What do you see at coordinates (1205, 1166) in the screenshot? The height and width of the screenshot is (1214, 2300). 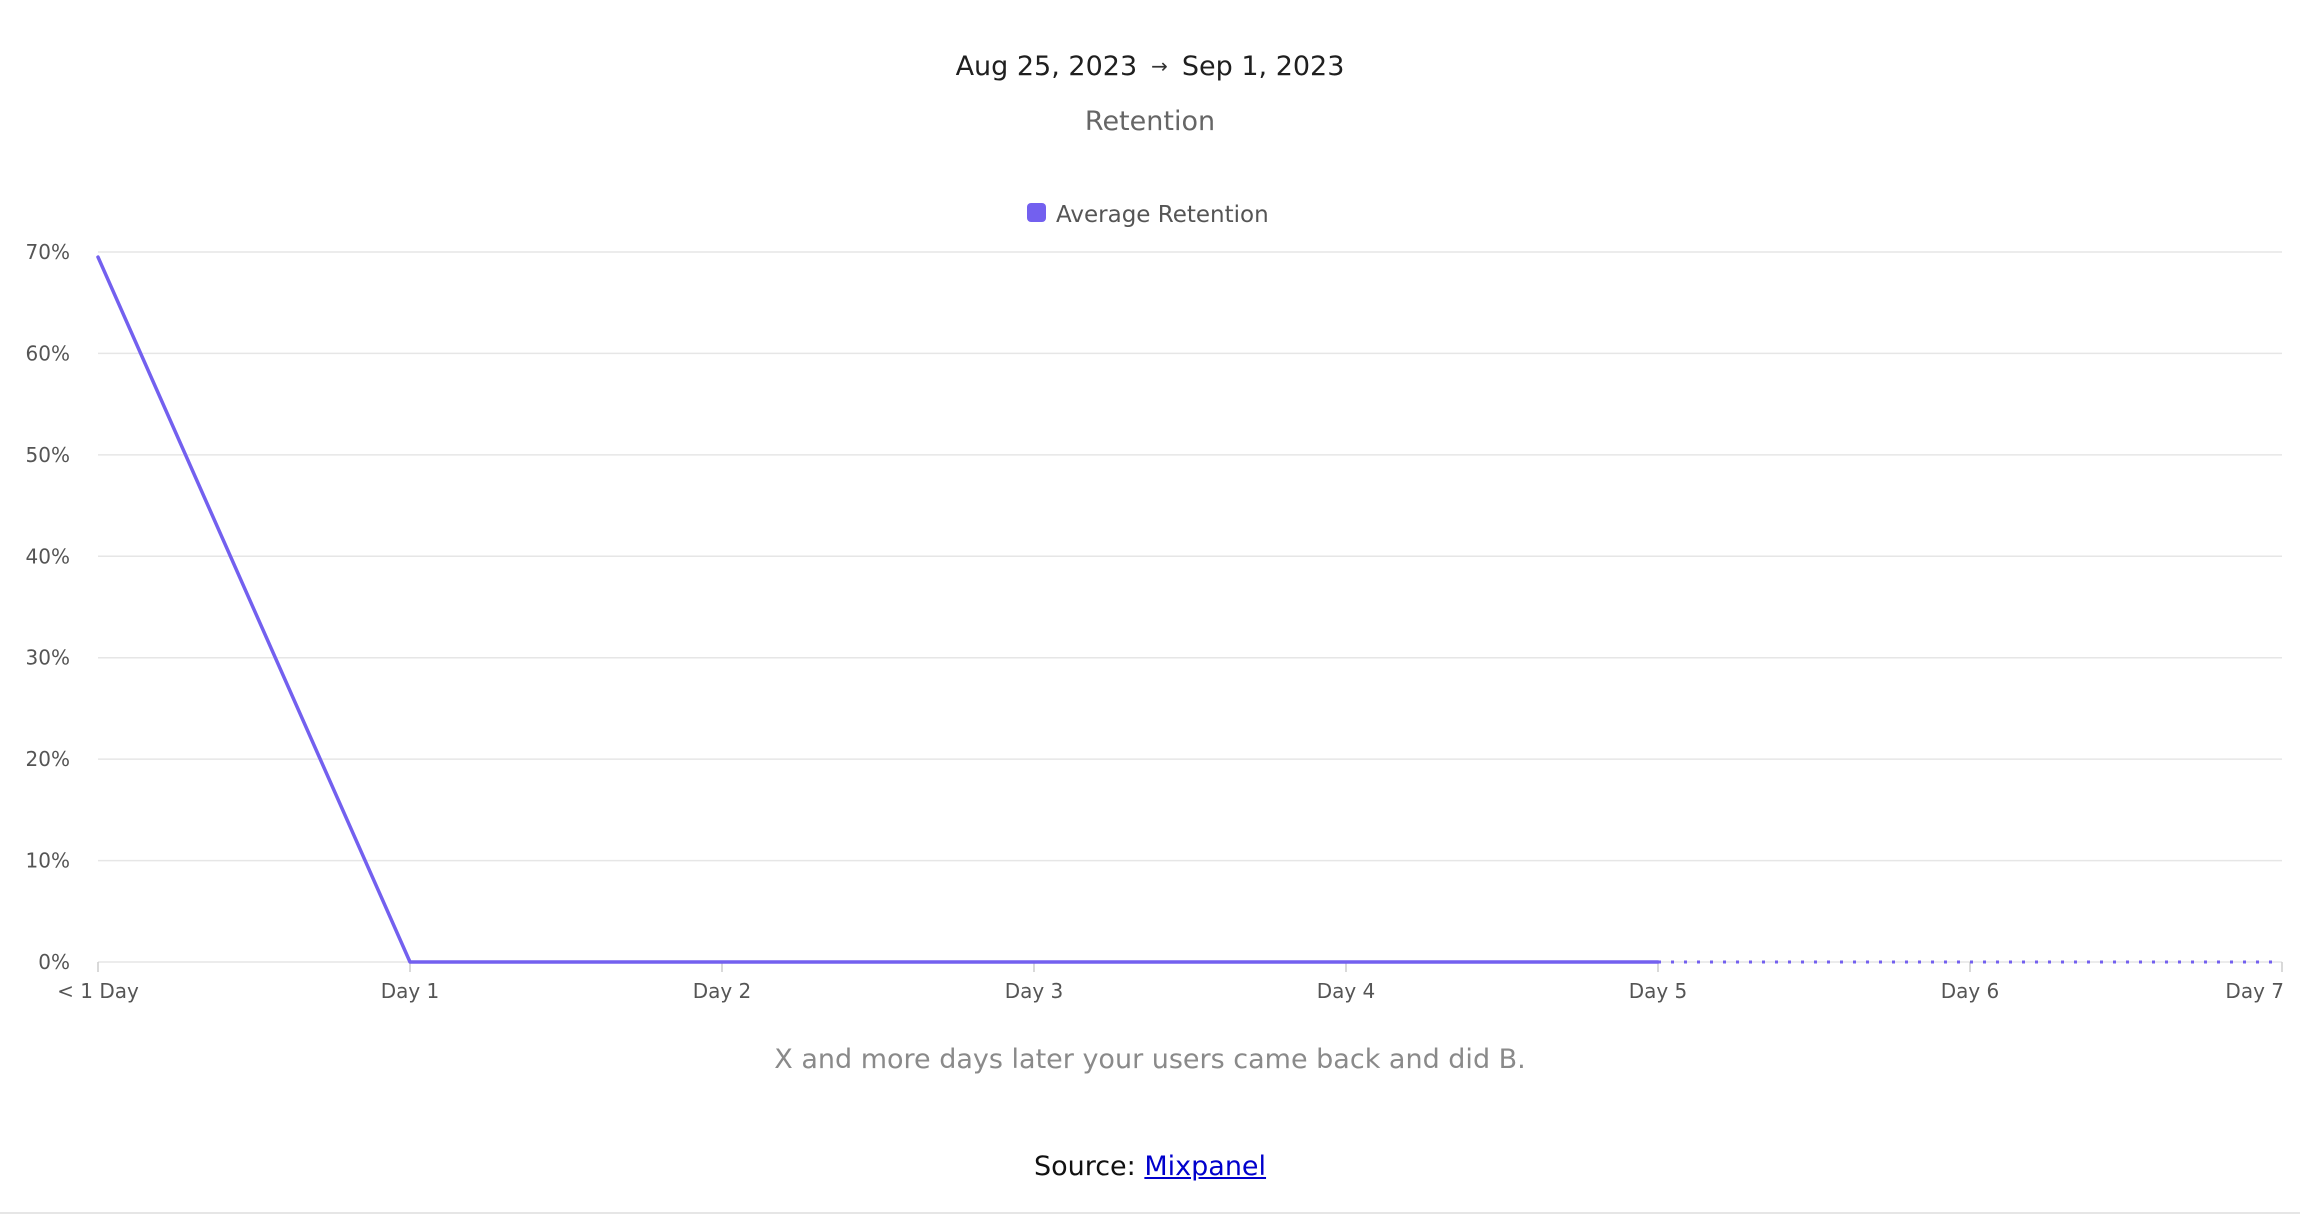 I see `source-link: Mixpanel` at bounding box center [1205, 1166].